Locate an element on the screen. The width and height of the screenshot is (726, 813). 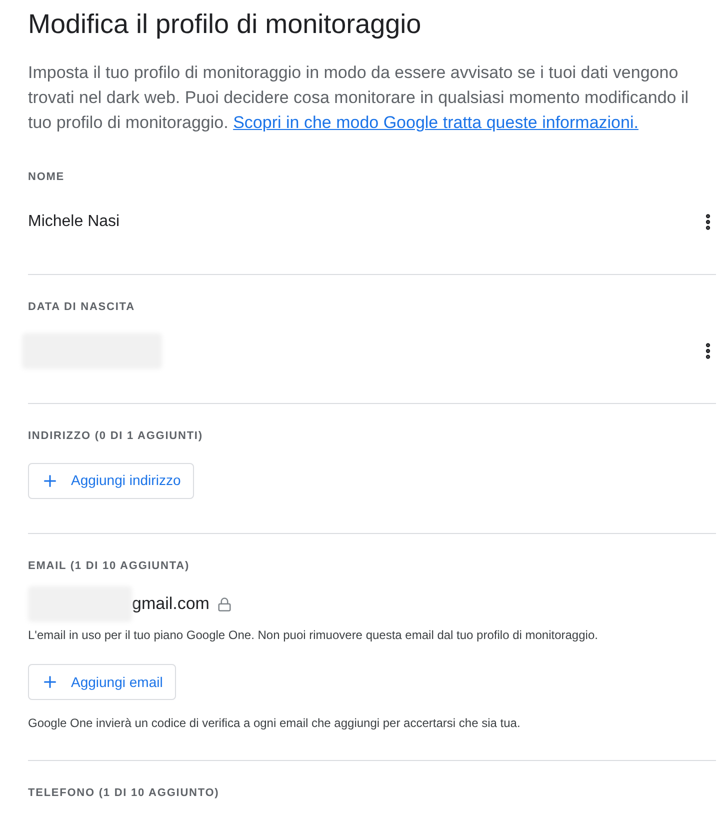
section-heading: INDIRIZZO (0 DI 1 AGGIUNTI) is located at coordinates (116, 436).